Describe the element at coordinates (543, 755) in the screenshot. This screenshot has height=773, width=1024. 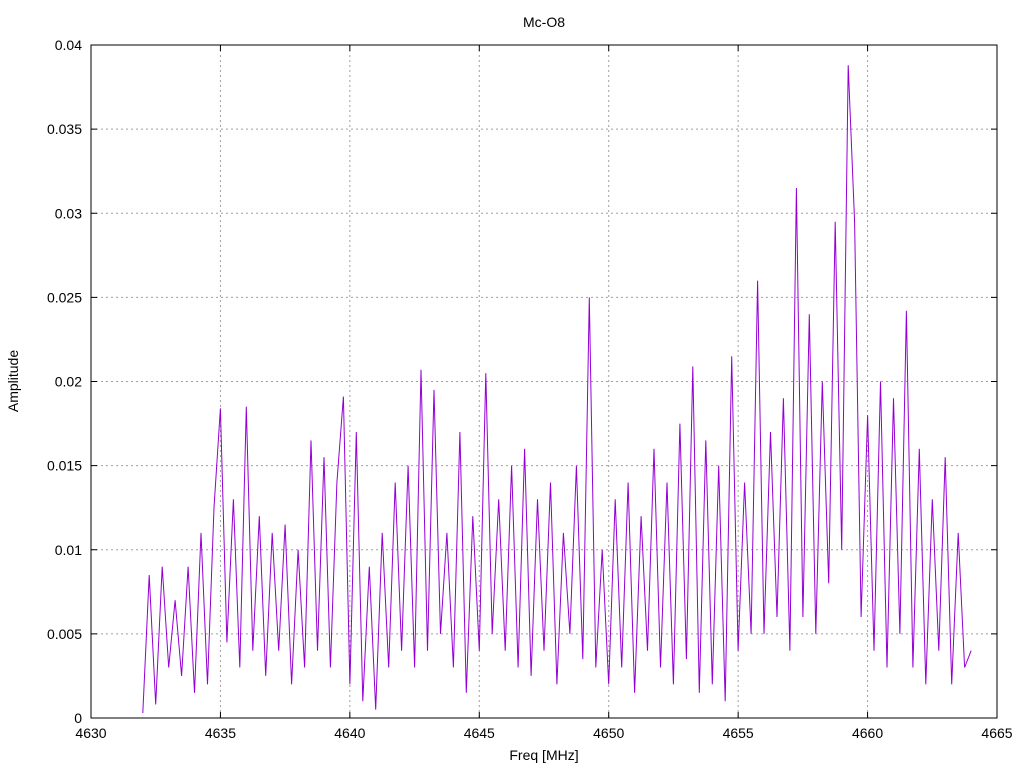
I see `x-axis-label: Freq [MHz]` at that location.